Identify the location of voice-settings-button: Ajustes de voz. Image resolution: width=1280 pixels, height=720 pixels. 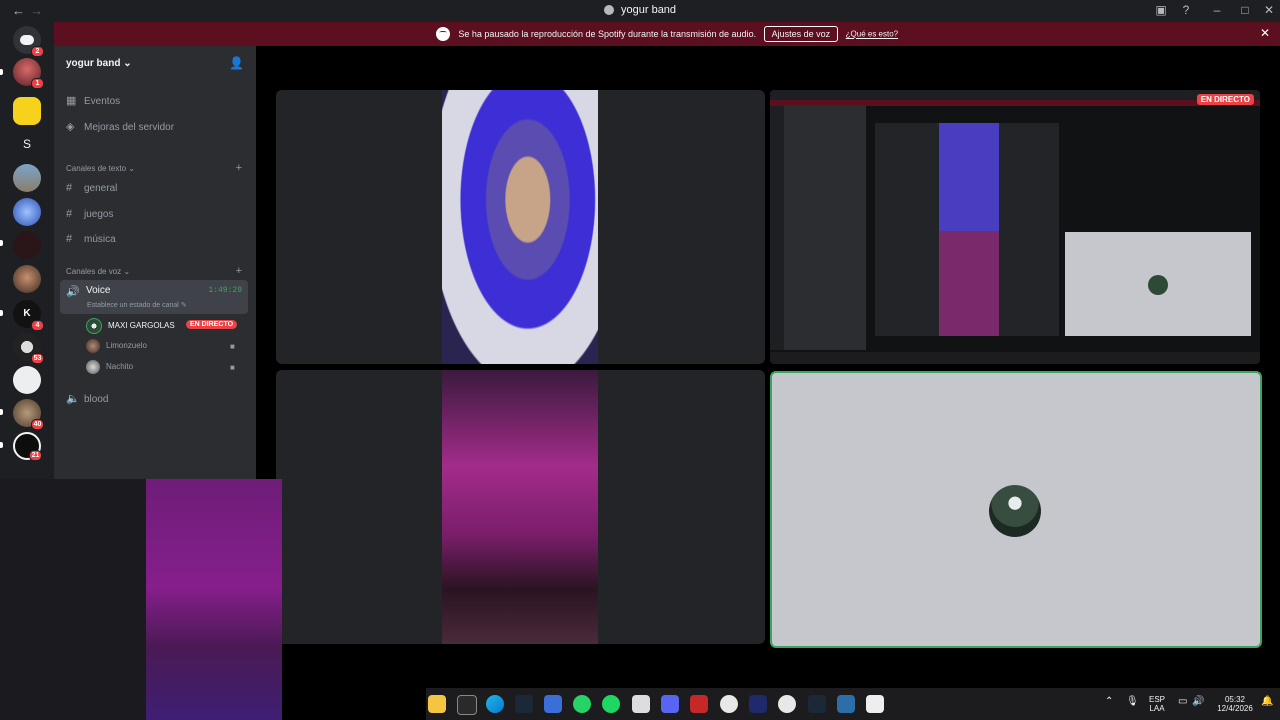
(801, 34).